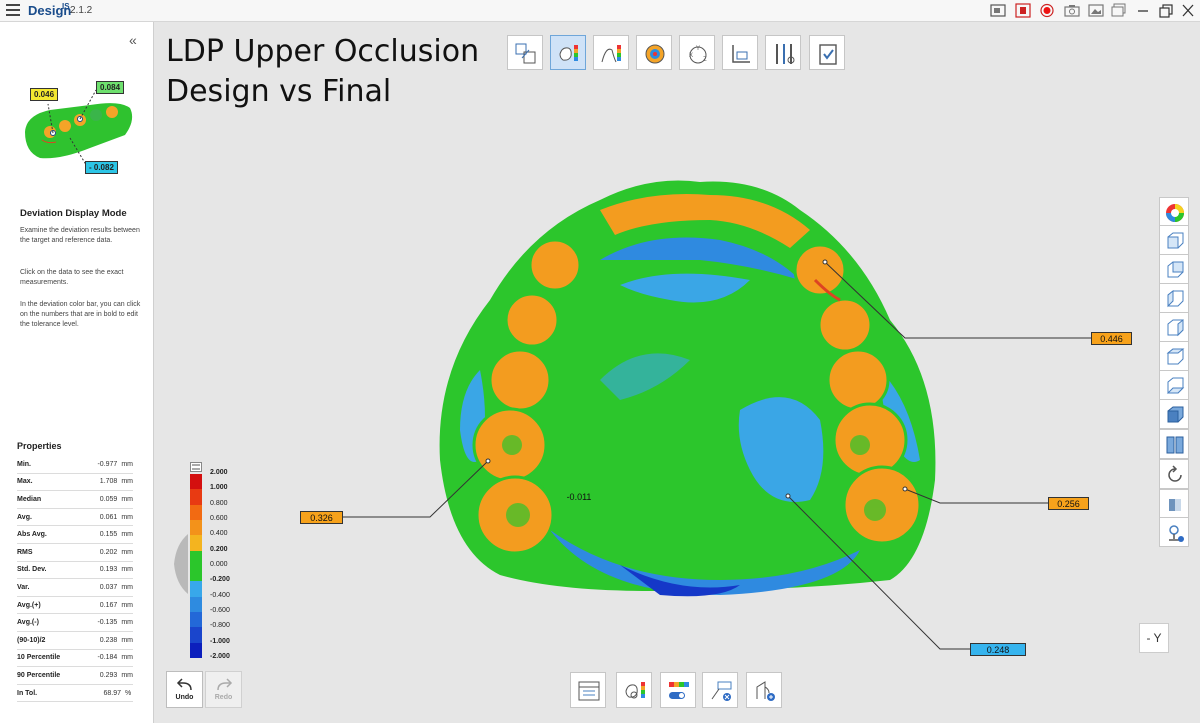 This screenshot has height=723, width=1200. I want to click on center-deviation-label: -0.011, so click(579, 497).